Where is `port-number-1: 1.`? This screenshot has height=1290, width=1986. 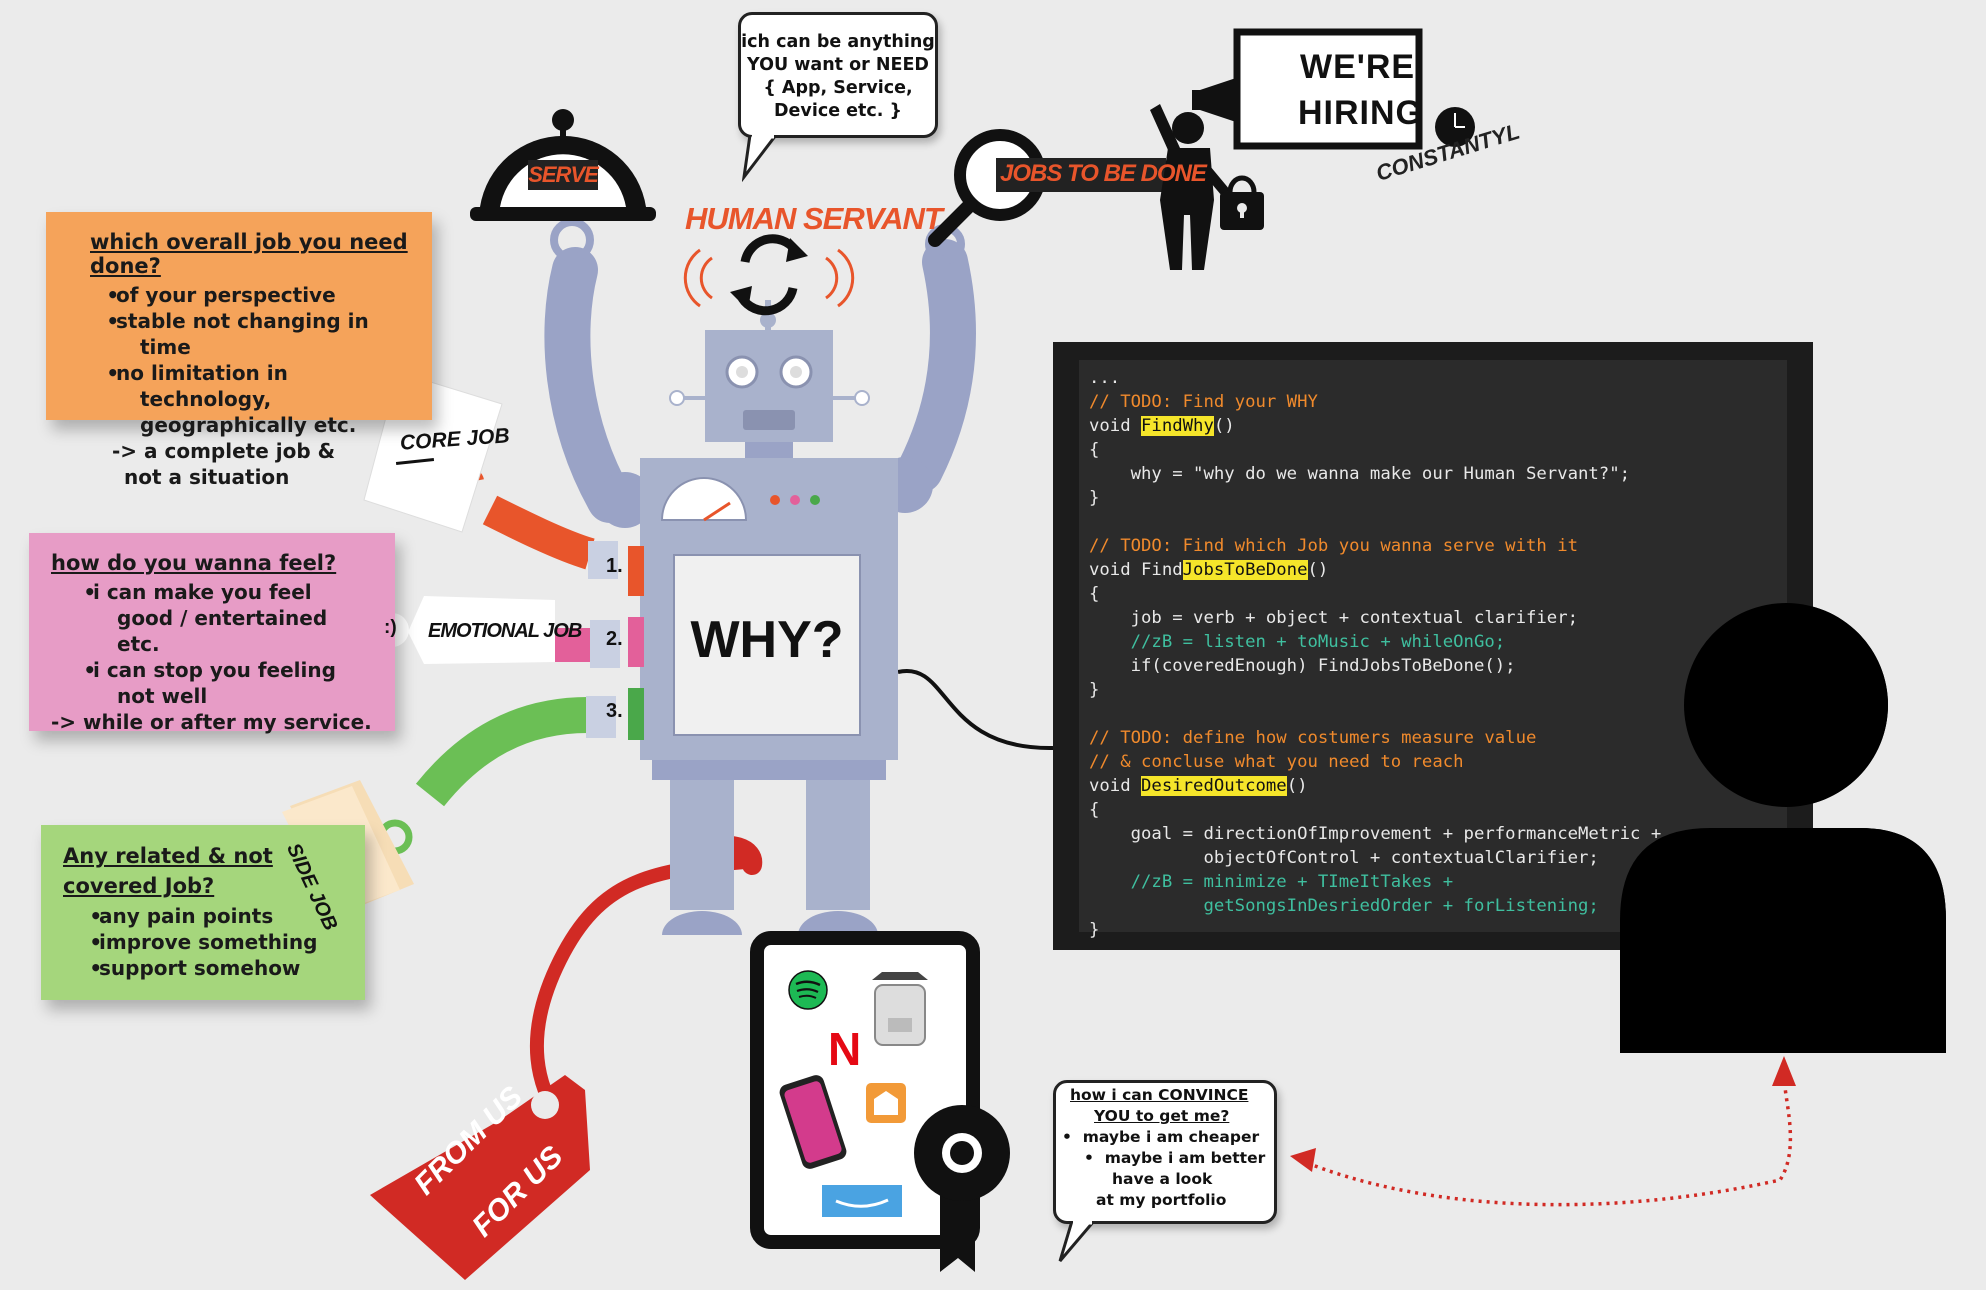 port-number-1: 1. is located at coordinates (614, 566).